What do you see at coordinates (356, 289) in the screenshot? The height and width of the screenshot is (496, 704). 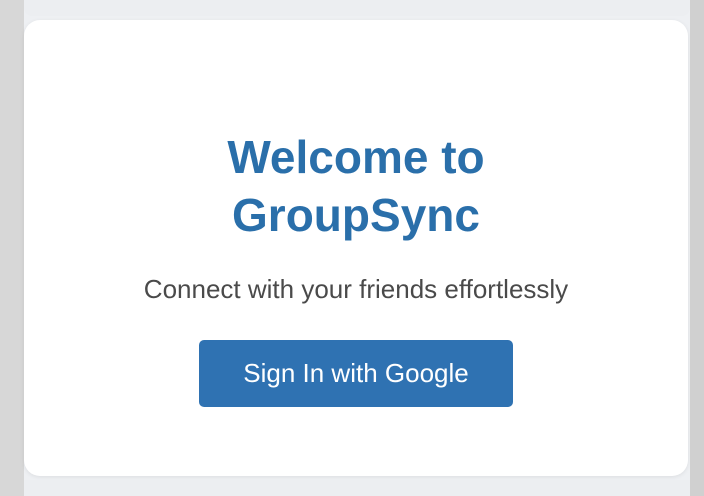 I see `welcome-subtitle: Connect with your friends effortlessly` at bounding box center [356, 289].